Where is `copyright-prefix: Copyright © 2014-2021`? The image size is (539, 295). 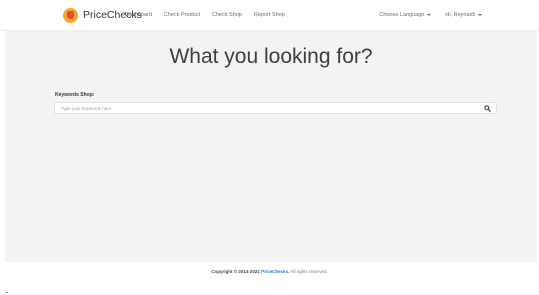 copyright-prefix: Copyright © 2014-2021 is located at coordinates (235, 271).